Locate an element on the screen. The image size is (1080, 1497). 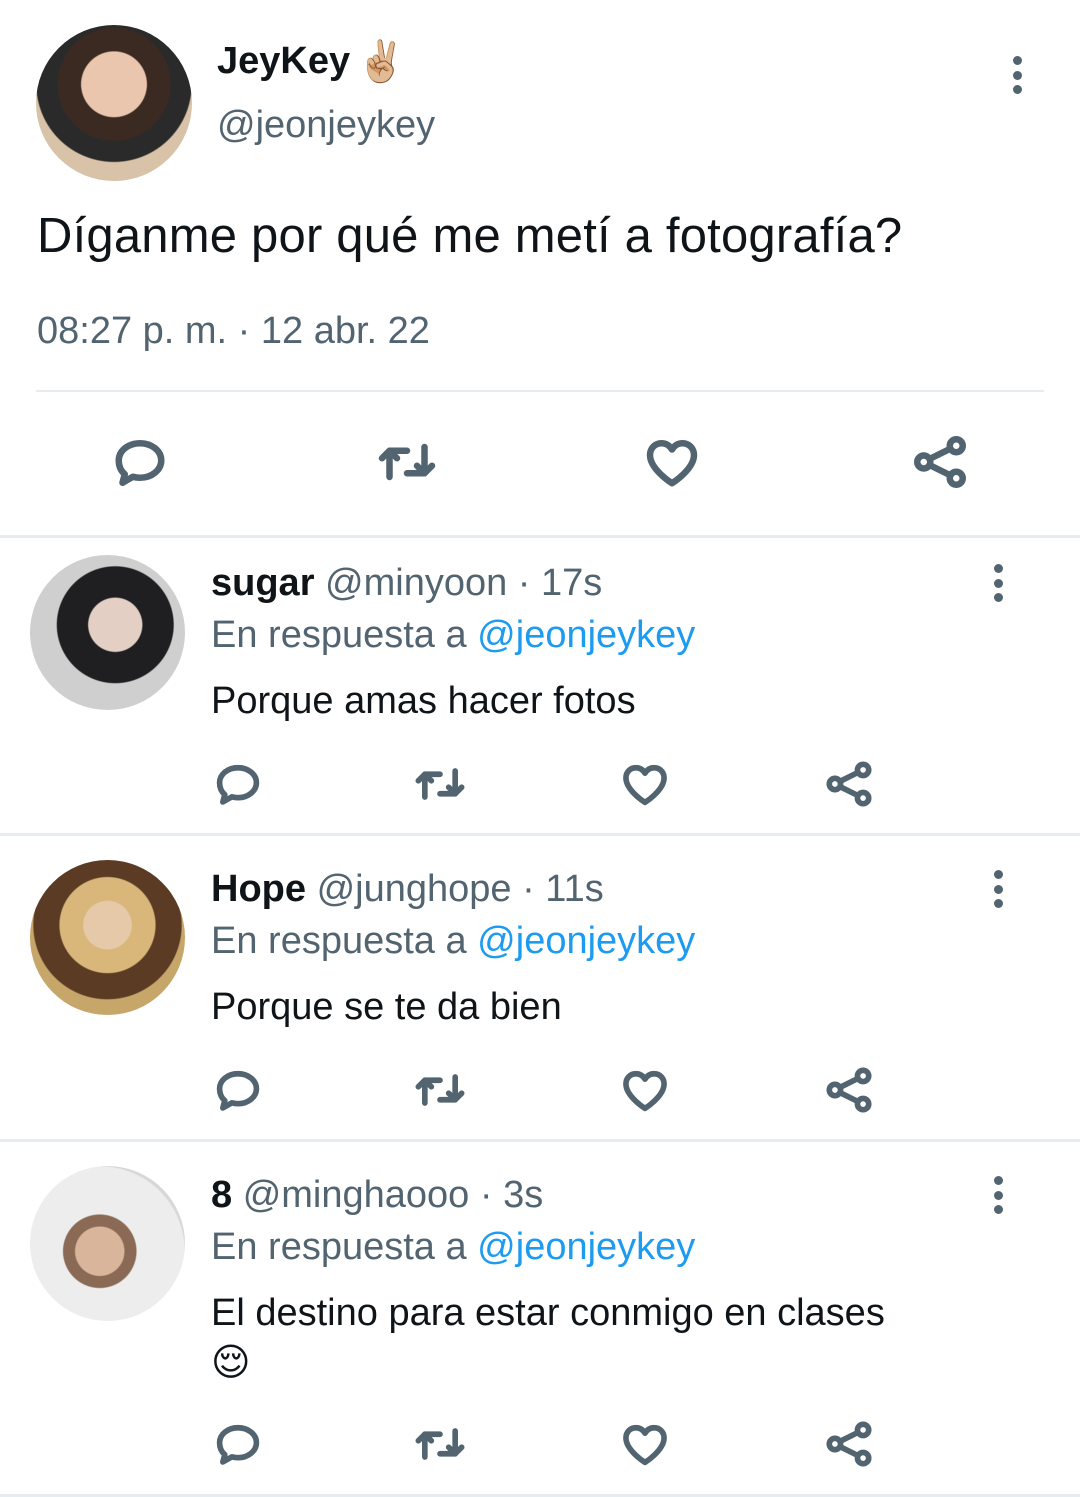
reply-header: Hope @junghope · 11s is located at coordinates (407, 889).